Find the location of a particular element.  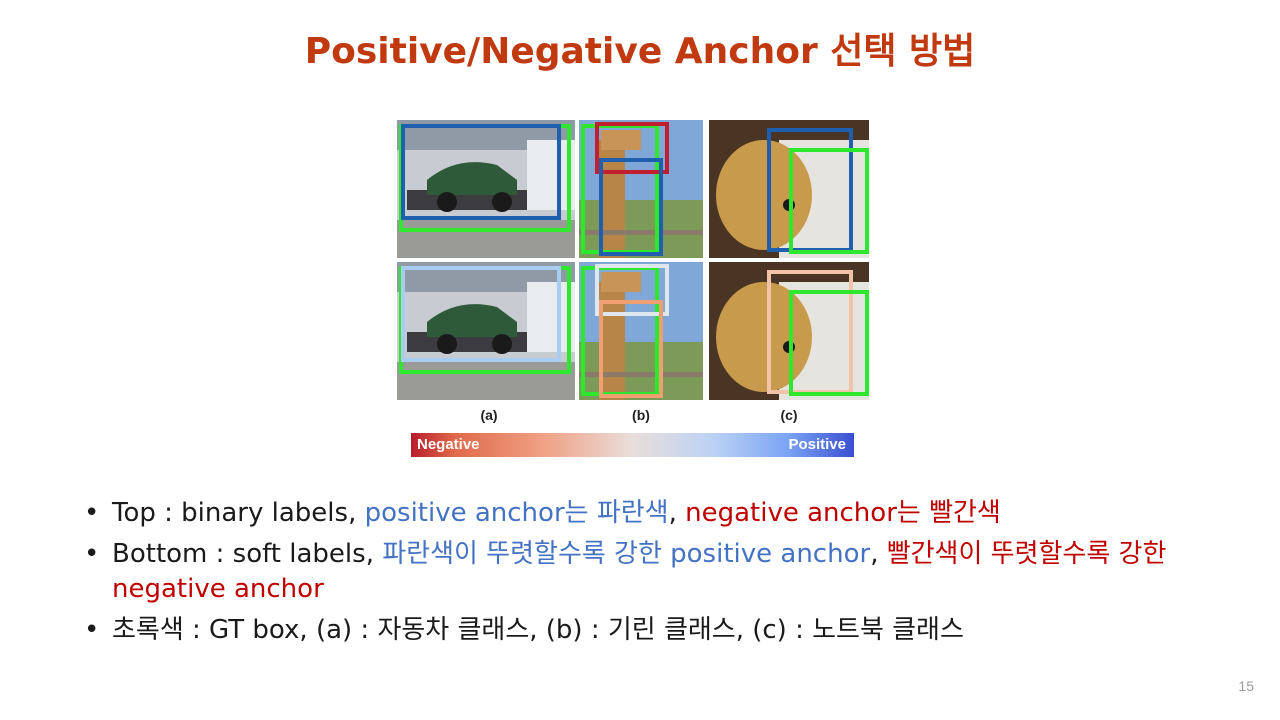

panel-giraffe-bottom is located at coordinates (641, 331).